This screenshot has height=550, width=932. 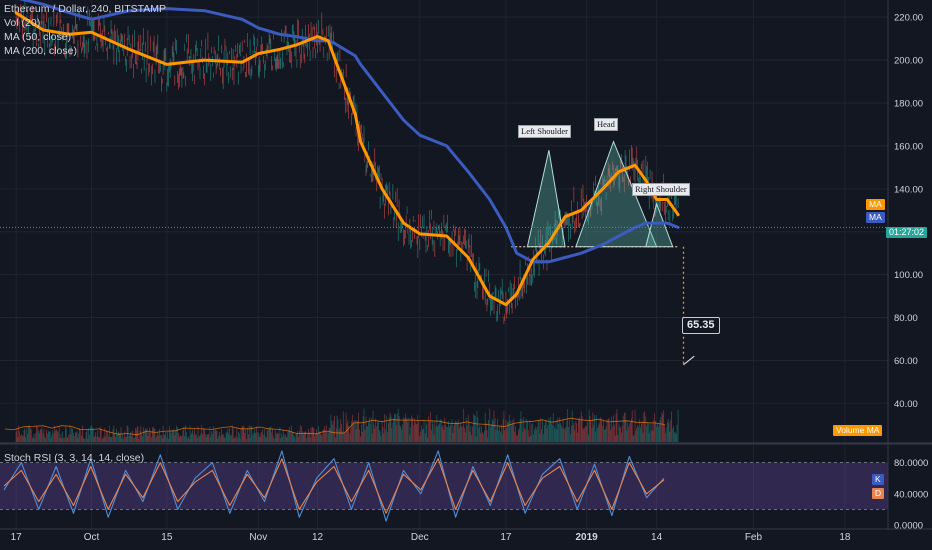 What do you see at coordinates (845, 537) in the screenshot?
I see `x-tick-label: 18` at bounding box center [845, 537].